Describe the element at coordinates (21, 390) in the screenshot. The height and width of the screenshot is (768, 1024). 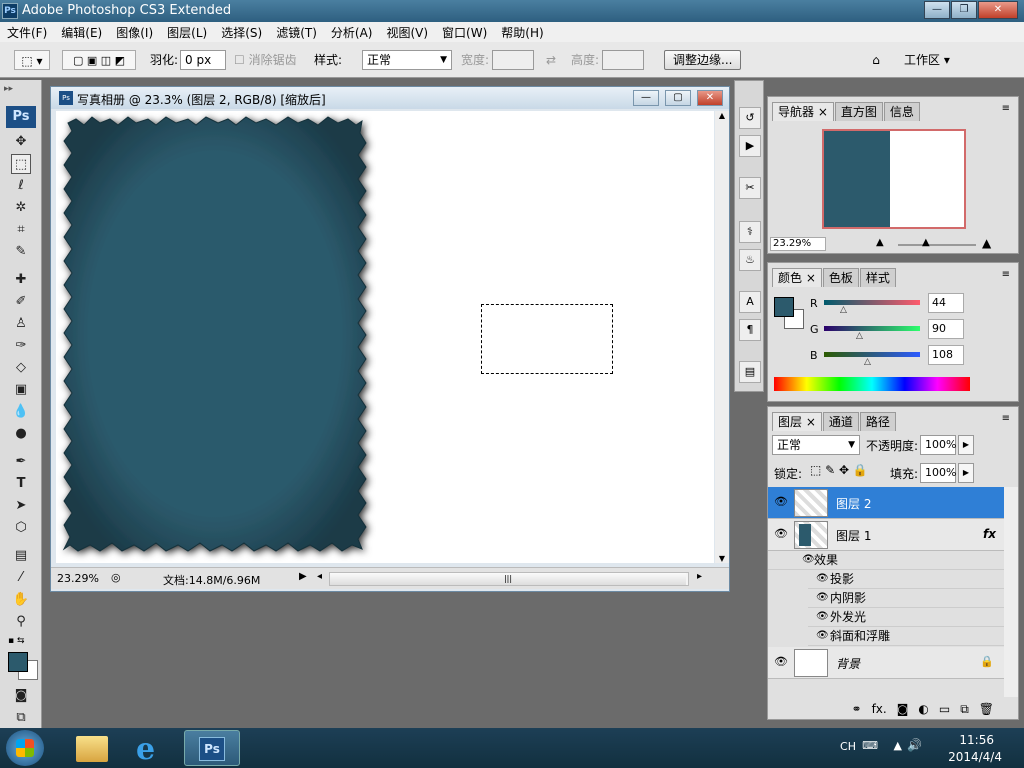
I see `gradient-tool-icon: ▣` at that location.